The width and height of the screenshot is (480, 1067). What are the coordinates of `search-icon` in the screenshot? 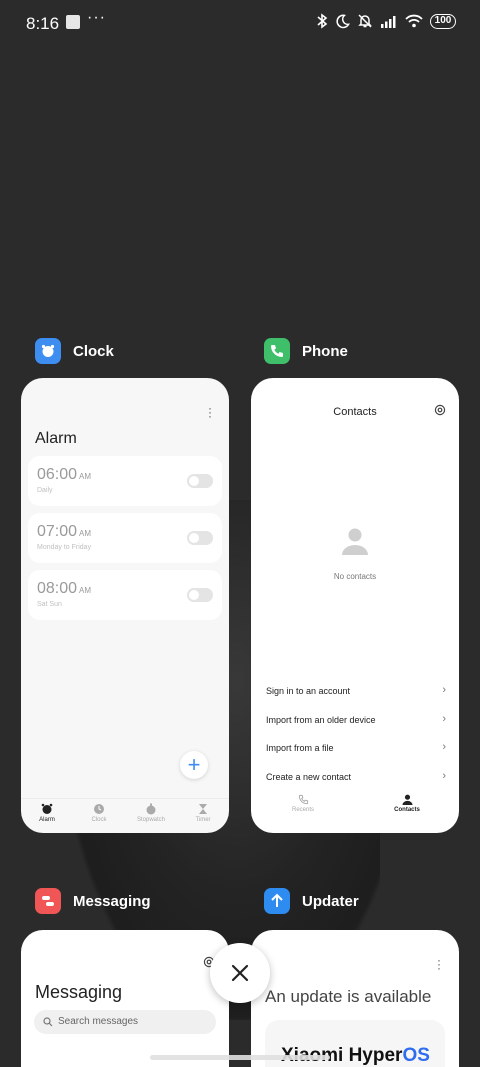 It's located at (48, 1022).